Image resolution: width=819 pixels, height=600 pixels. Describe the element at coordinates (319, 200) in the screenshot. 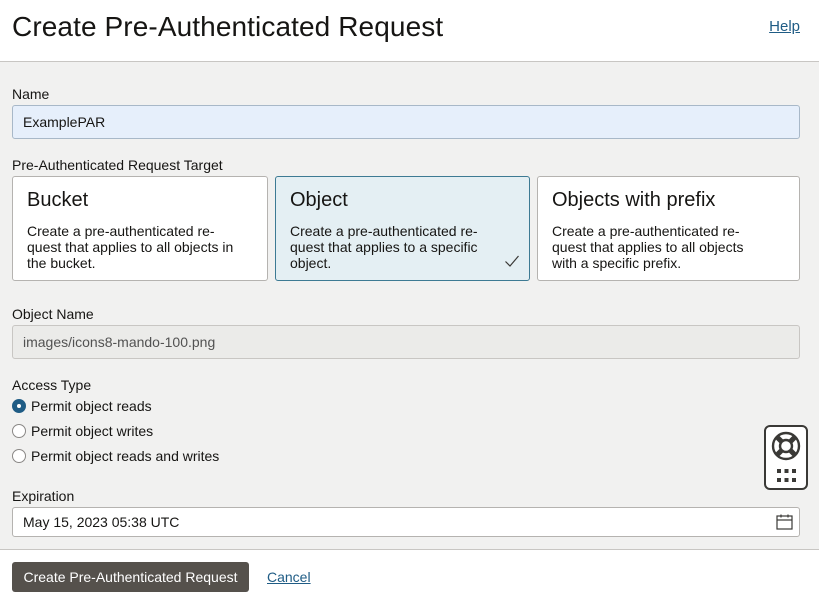

I see `card-title: Object` at that location.